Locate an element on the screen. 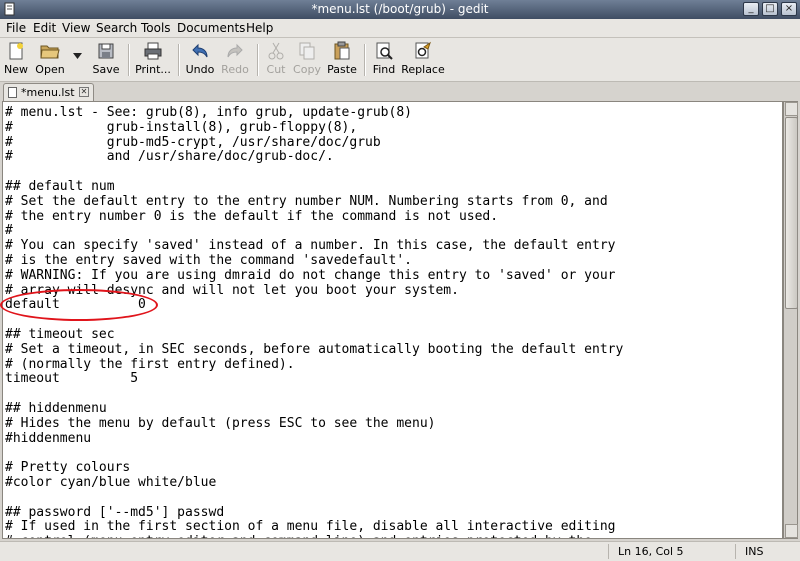  highlight-annotation-ellipse is located at coordinates (79, 305).